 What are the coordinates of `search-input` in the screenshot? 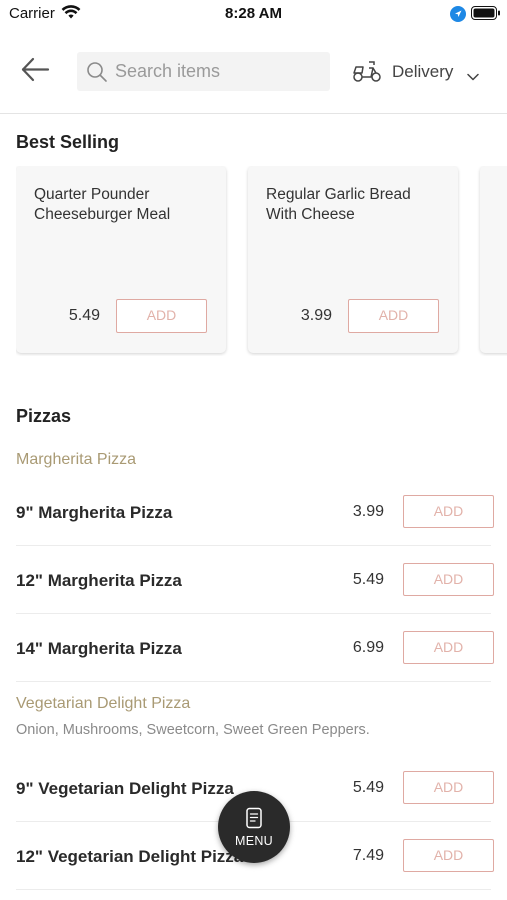 It's located at (220, 71).